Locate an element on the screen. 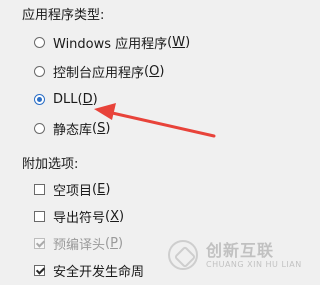  watermark: 创新互联 CHUANG XIN HU LIAN is located at coordinates (235, 255).